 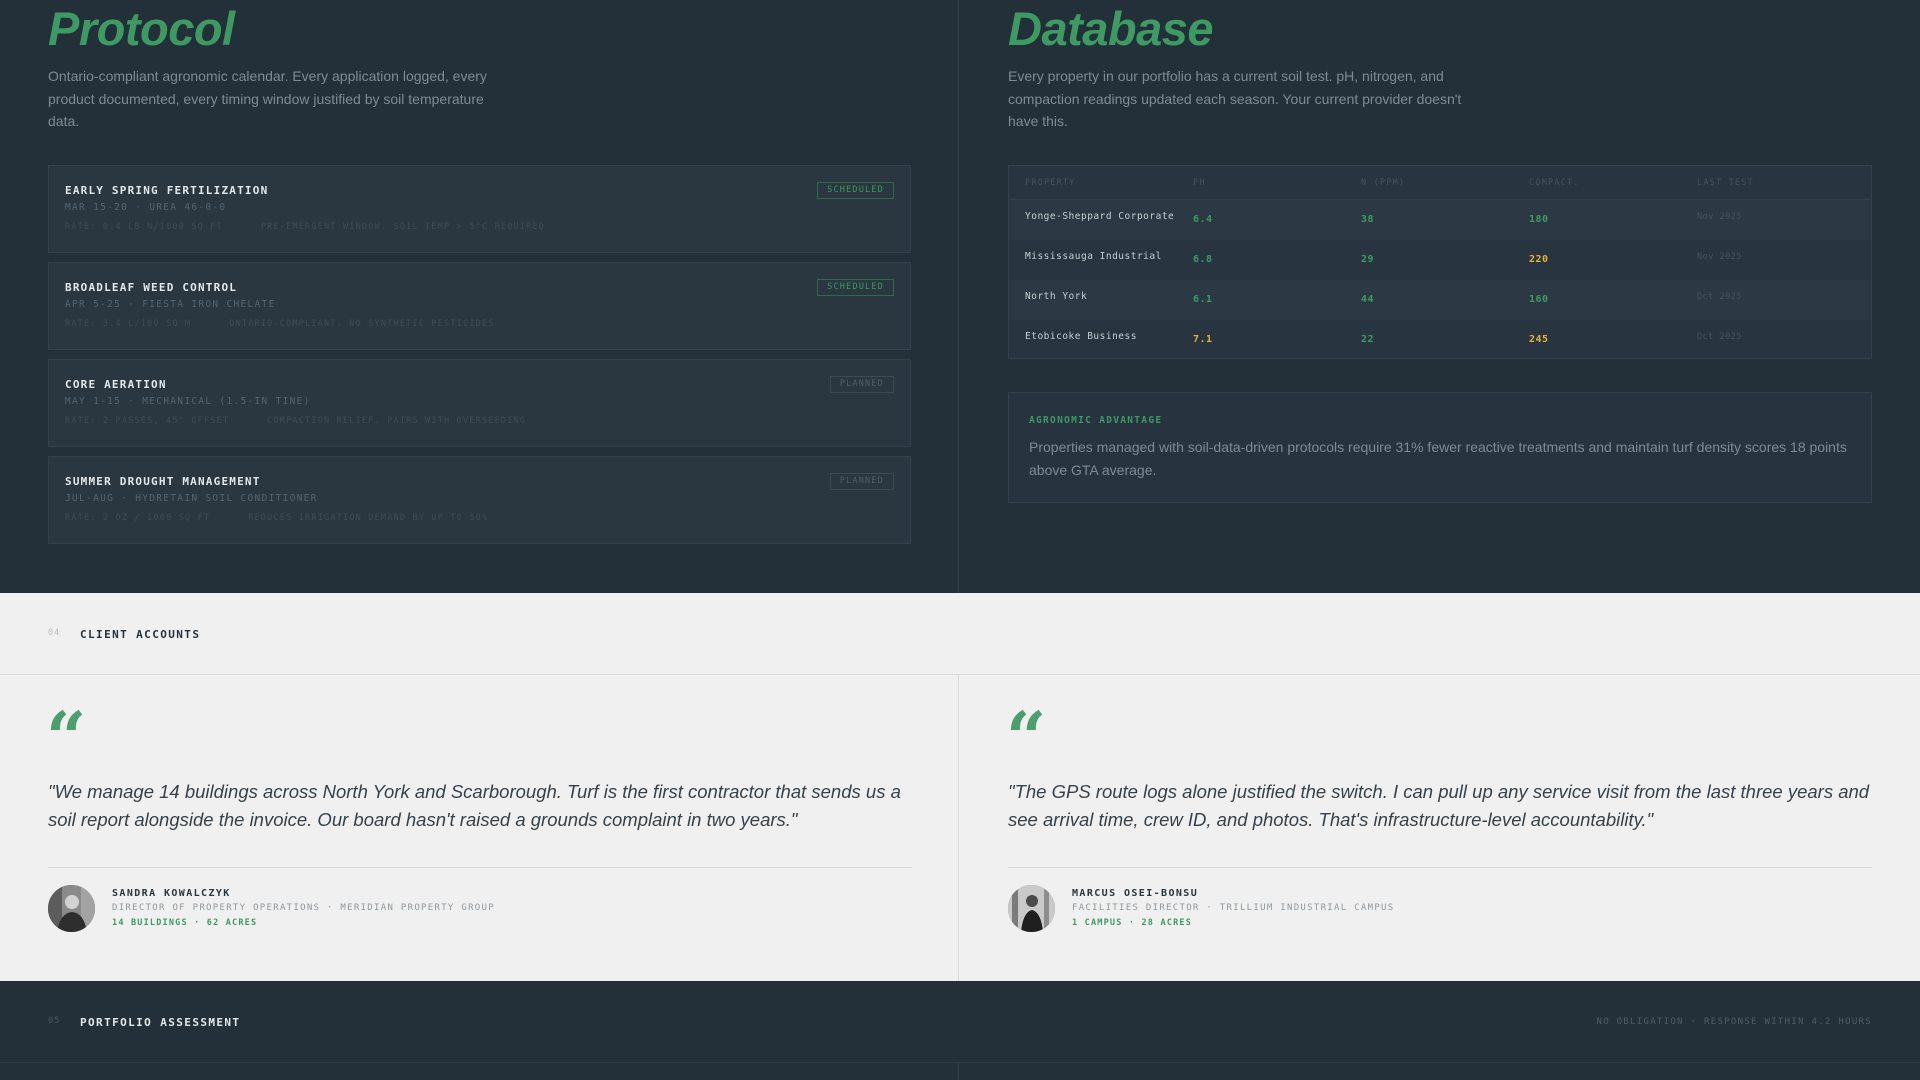 What do you see at coordinates (151, 287) in the screenshot?
I see `protocol-card-title: BROADLEAF WEED CONTROL` at bounding box center [151, 287].